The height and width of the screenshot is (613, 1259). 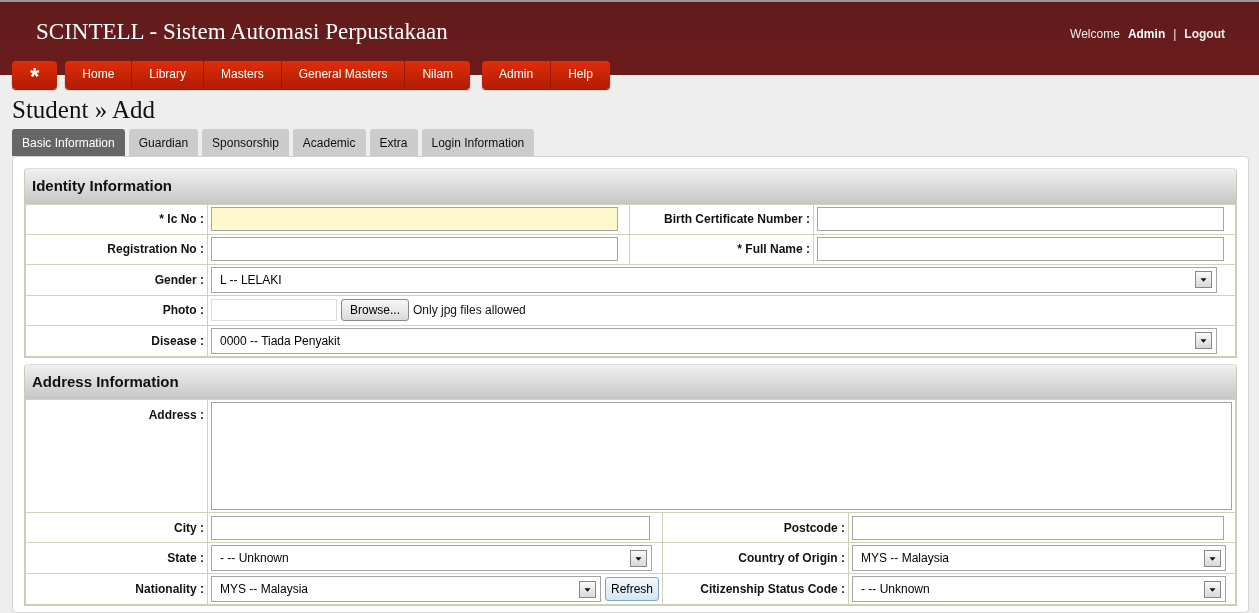 What do you see at coordinates (1146, 34) in the screenshot?
I see `user-name: Admin` at bounding box center [1146, 34].